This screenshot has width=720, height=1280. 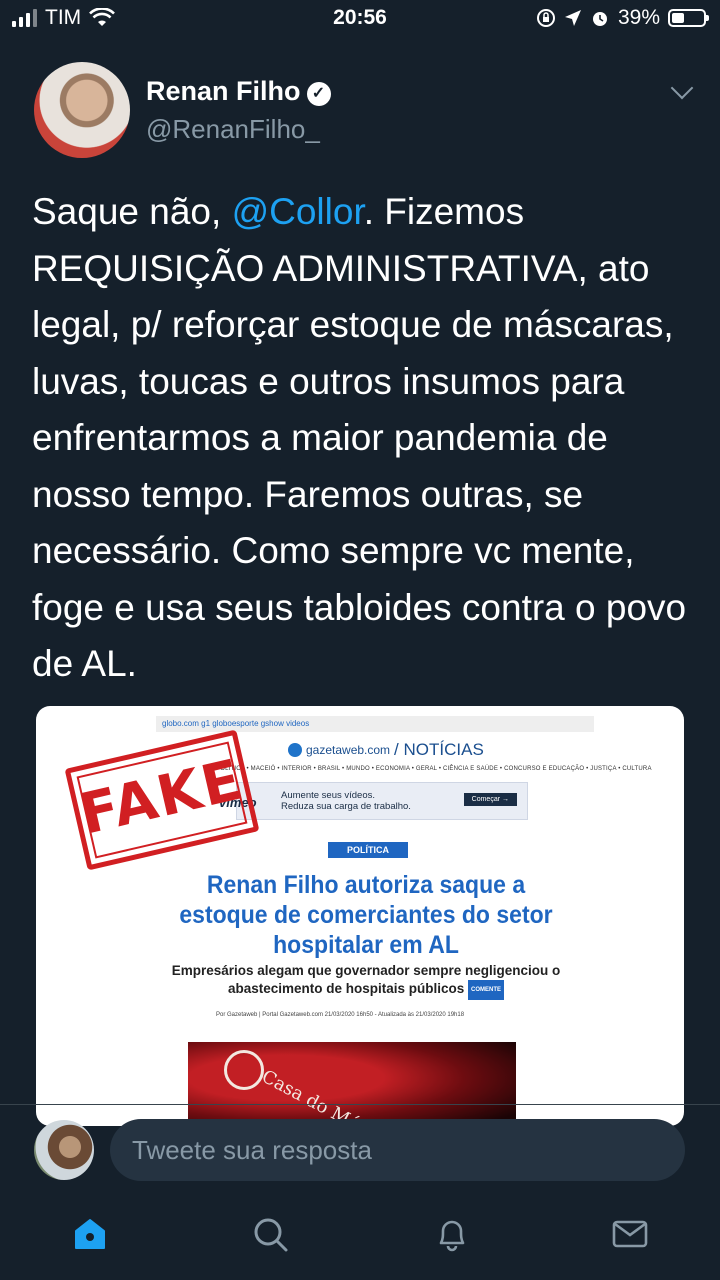 What do you see at coordinates (315, 1096) in the screenshot?
I see `media-photo-text: Casa do Méd` at bounding box center [315, 1096].